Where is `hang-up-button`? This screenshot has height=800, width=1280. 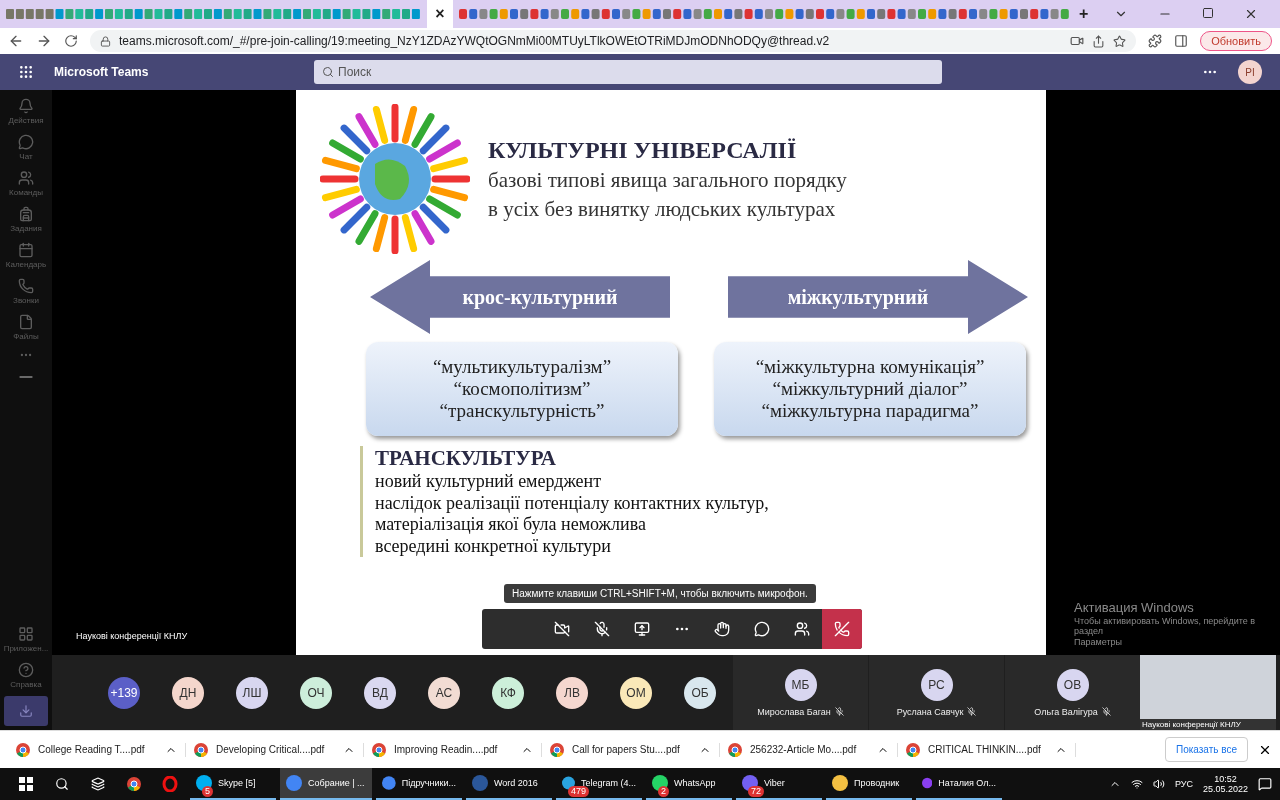
hang-up-button is located at coordinates (842, 629).